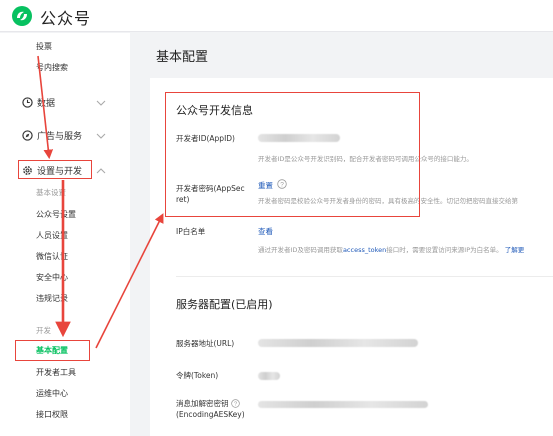 The image size is (553, 436). What do you see at coordinates (292, 154) in the screenshot?
I see `annotation-box-dev-info` at bounding box center [292, 154].